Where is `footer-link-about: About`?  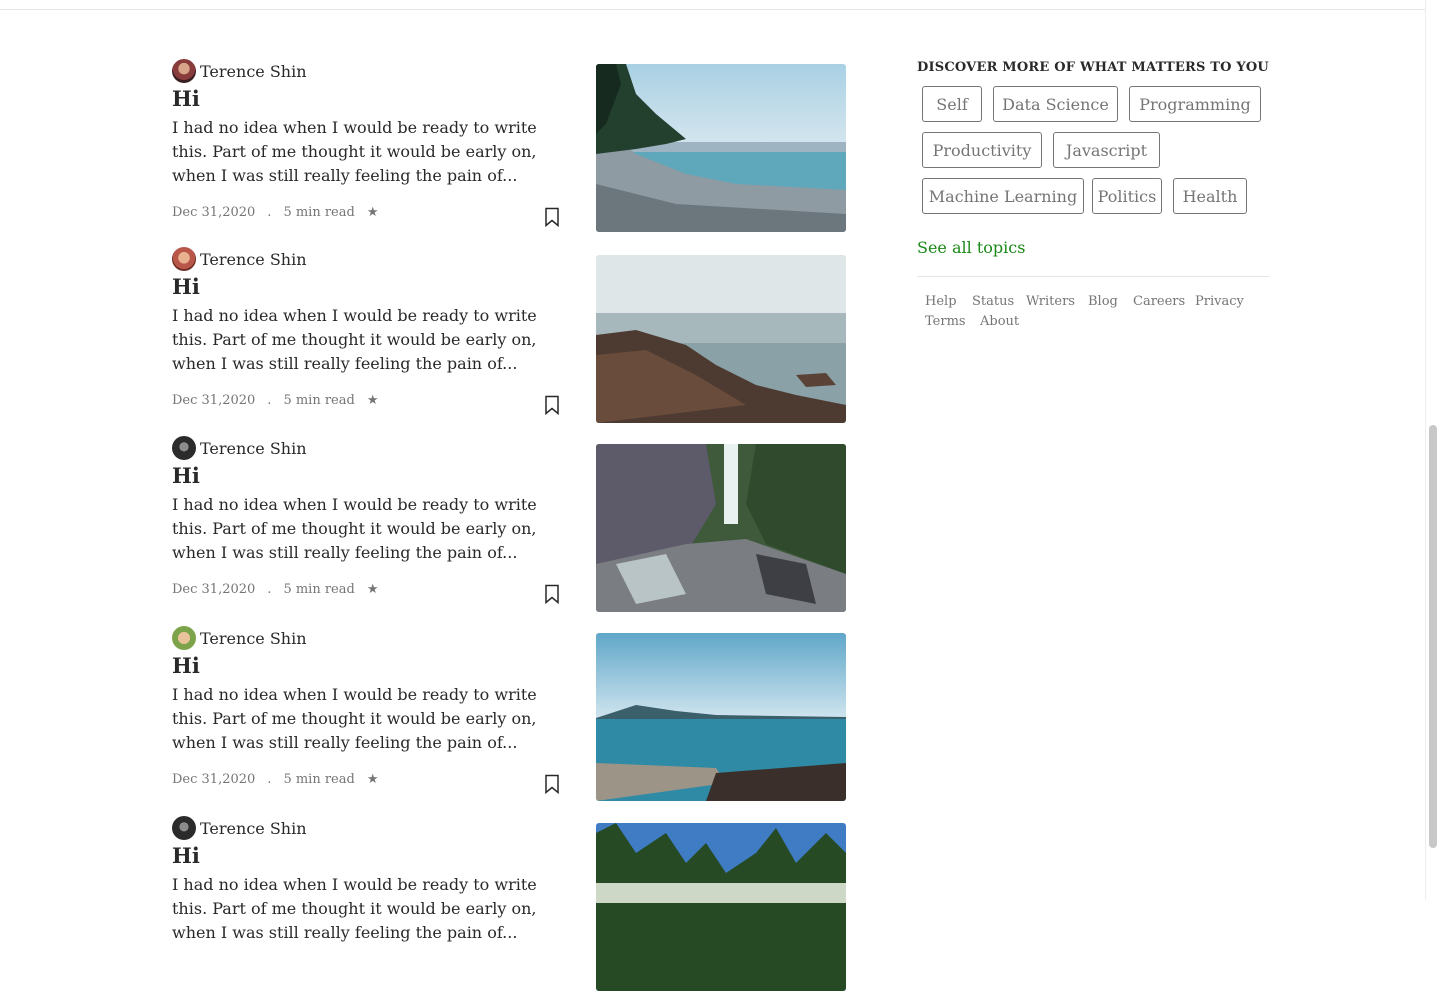
footer-link-about: About is located at coordinates (999, 321).